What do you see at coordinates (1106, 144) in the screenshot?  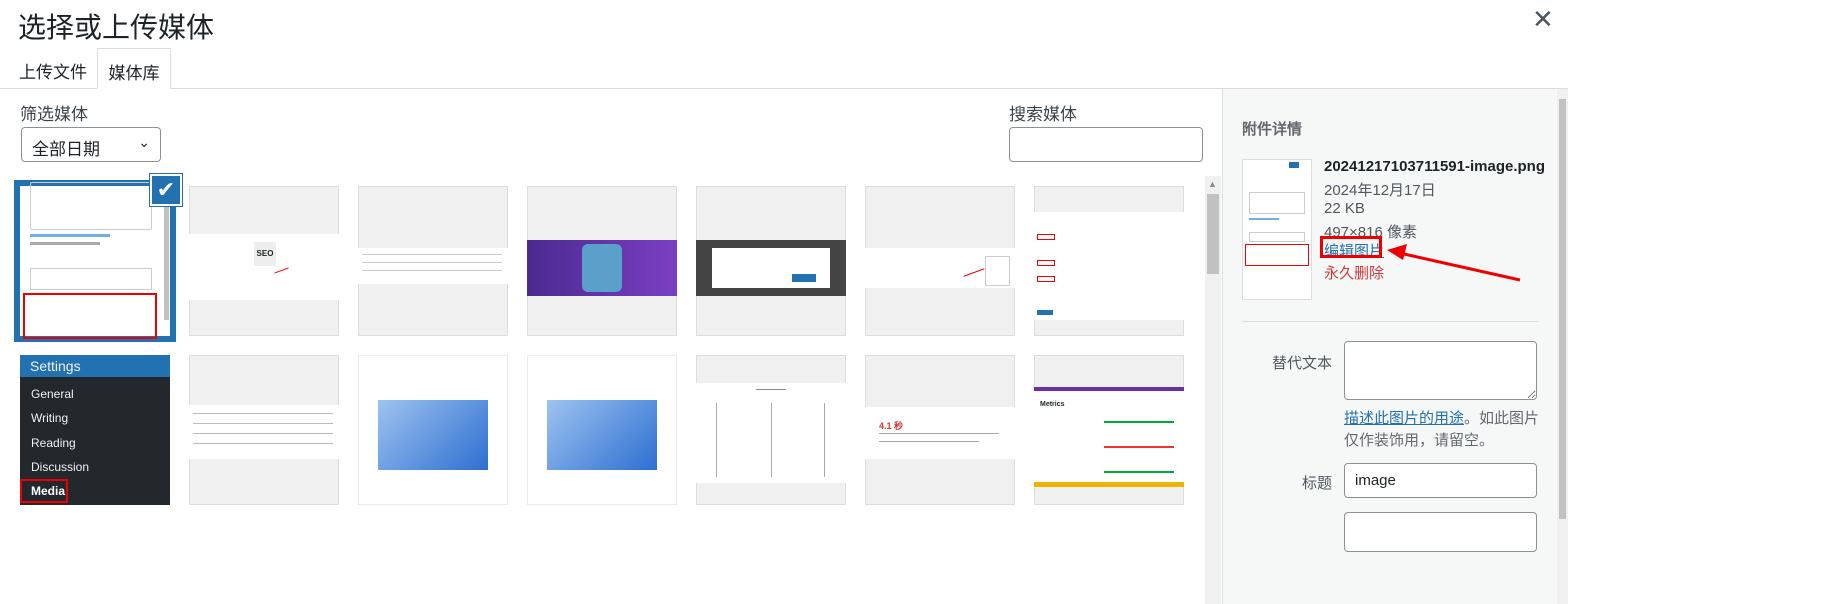 I see `search-input` at bounding box center [1106, 144].